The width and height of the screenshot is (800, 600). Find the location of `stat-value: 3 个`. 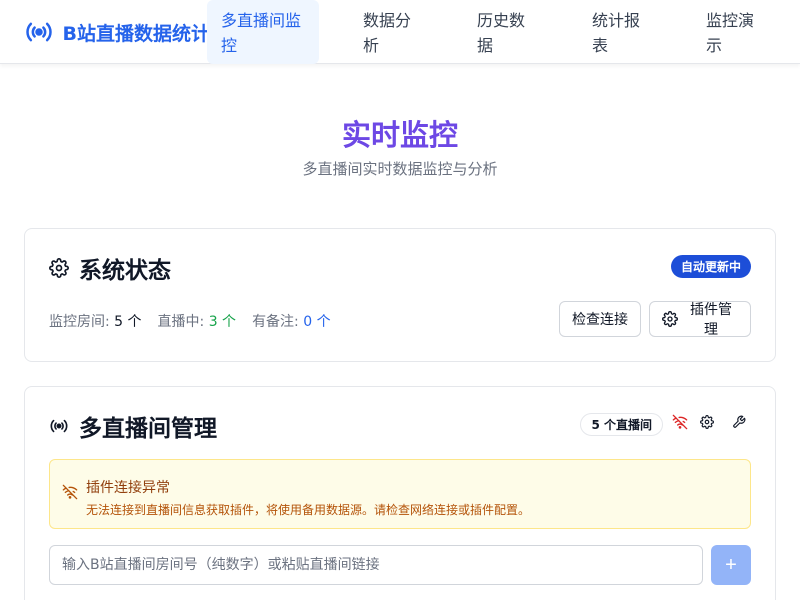

stat-value: 3 个 is located at coordinates (222, 322).